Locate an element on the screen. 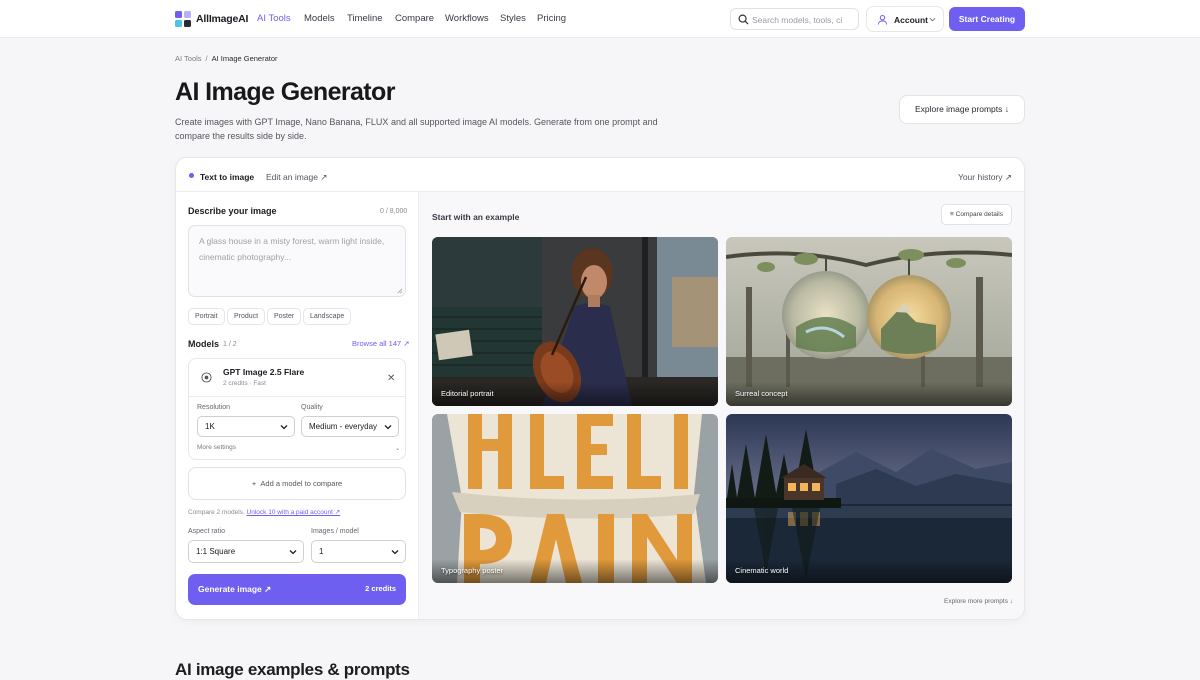  explore-more-prompts-link: Explore more prompts ↓ is located at coordinates (978, 601).